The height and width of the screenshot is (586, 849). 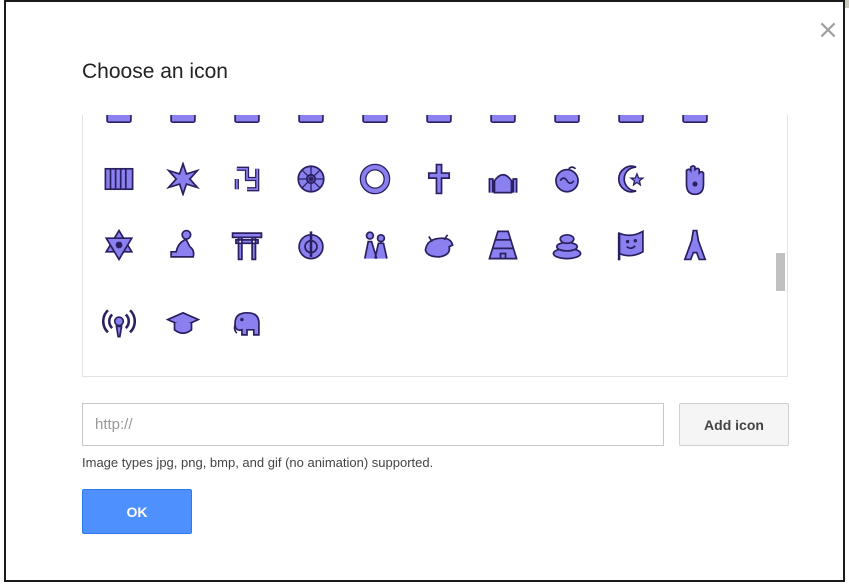 What do you see at coordinates (247, 245) in the screenshot?
I see `torii-gate-icon` at bounding box center [247, 245].